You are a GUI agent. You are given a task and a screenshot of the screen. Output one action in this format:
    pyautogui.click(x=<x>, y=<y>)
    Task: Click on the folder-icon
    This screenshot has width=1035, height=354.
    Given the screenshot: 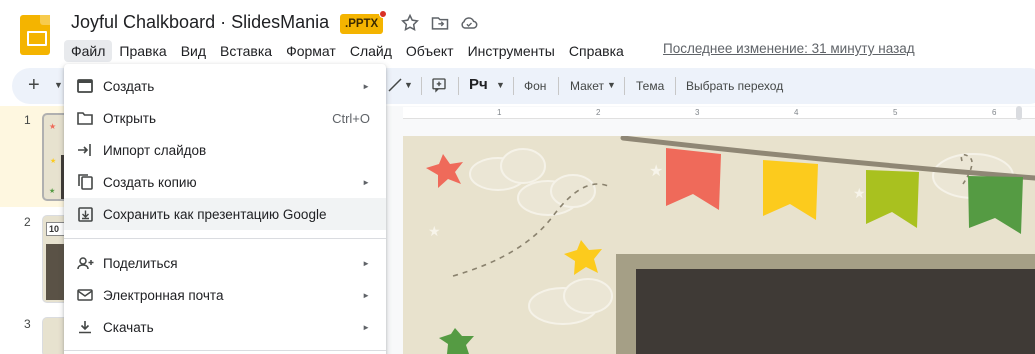 What is the action you would take?
    pyautogui.click(x=85, y=118)
    